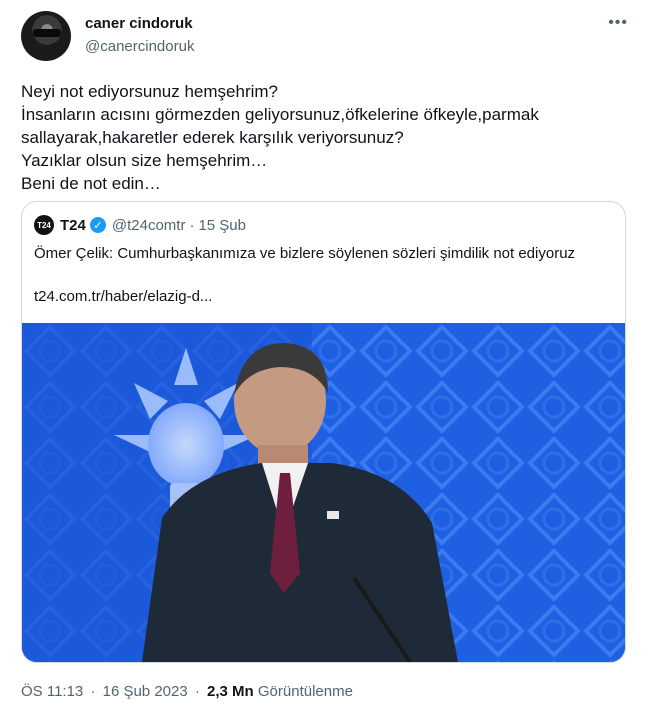 The image size is (666, 715). Describe the element at coordinates (44, 225) in the screenshot. I see `quoted-avatar: T24` at that location.